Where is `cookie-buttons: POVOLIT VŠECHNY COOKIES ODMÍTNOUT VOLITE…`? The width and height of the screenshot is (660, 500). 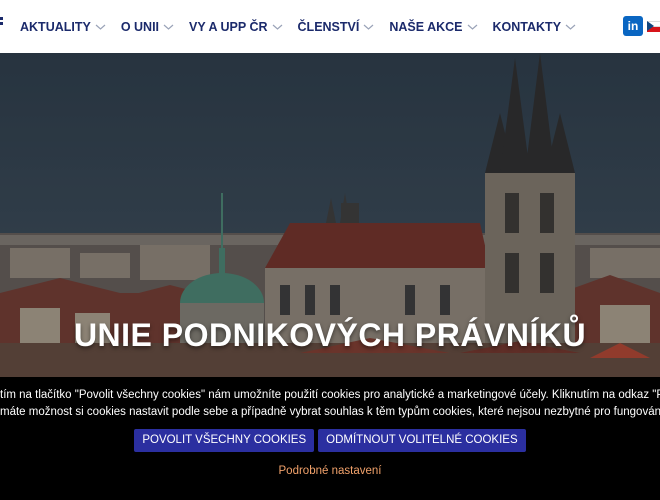 cookie-buttons: POVOLIT VŠECHNY COOKIES ODMÍTNOUT VOLITE… is located at coordinates (330, 440).